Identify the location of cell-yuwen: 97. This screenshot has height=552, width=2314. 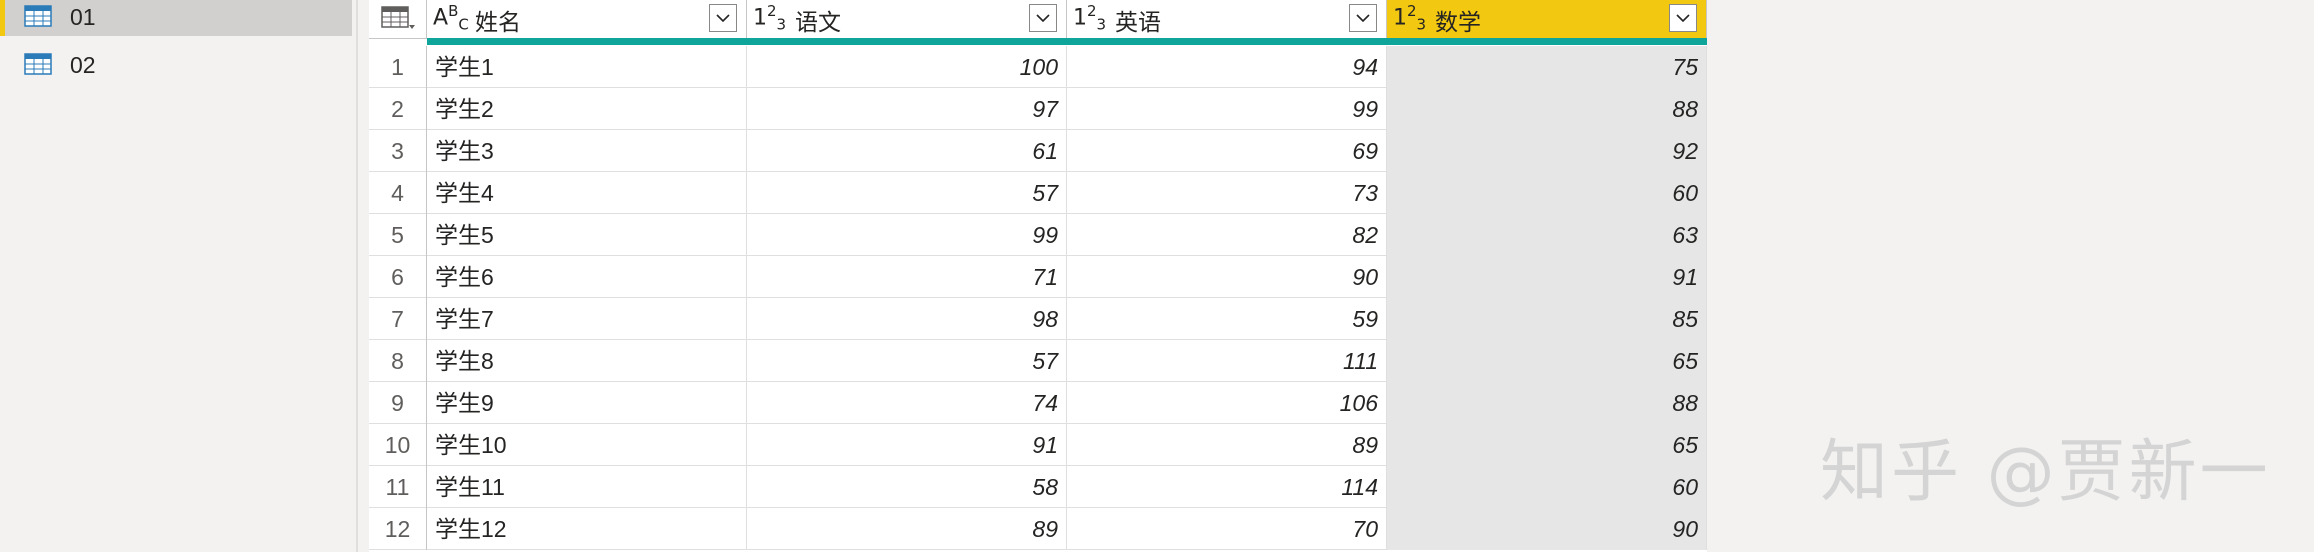
(907, 109).